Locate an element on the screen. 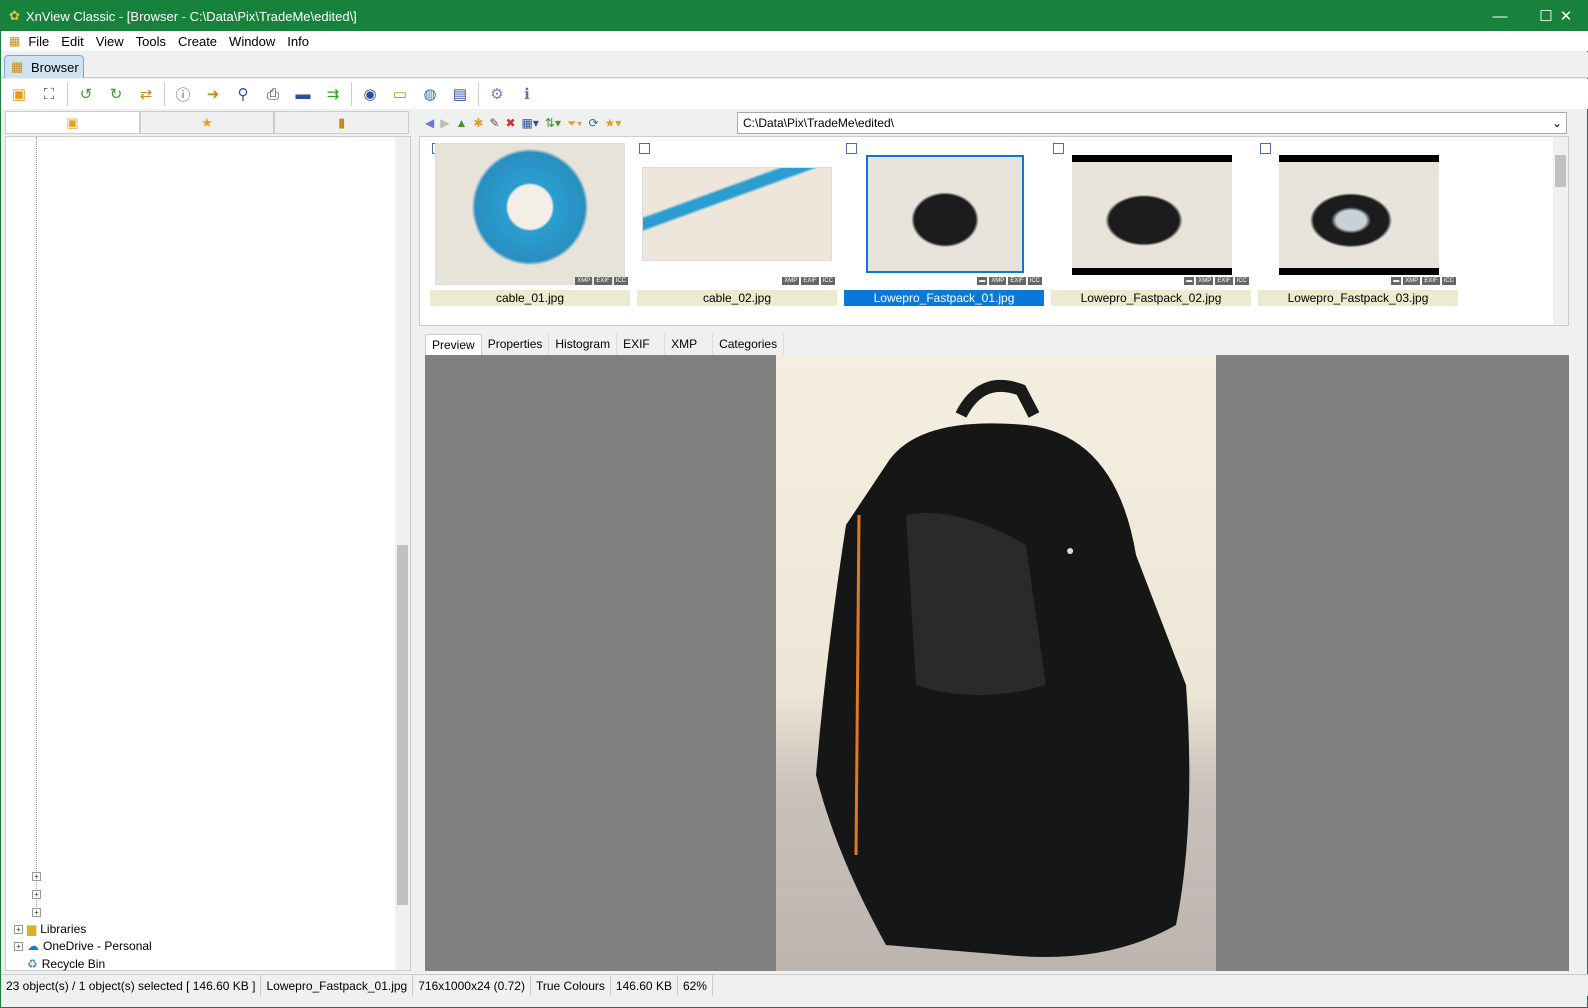  tab-folders: ▣ is located at coordinates (72, 122).